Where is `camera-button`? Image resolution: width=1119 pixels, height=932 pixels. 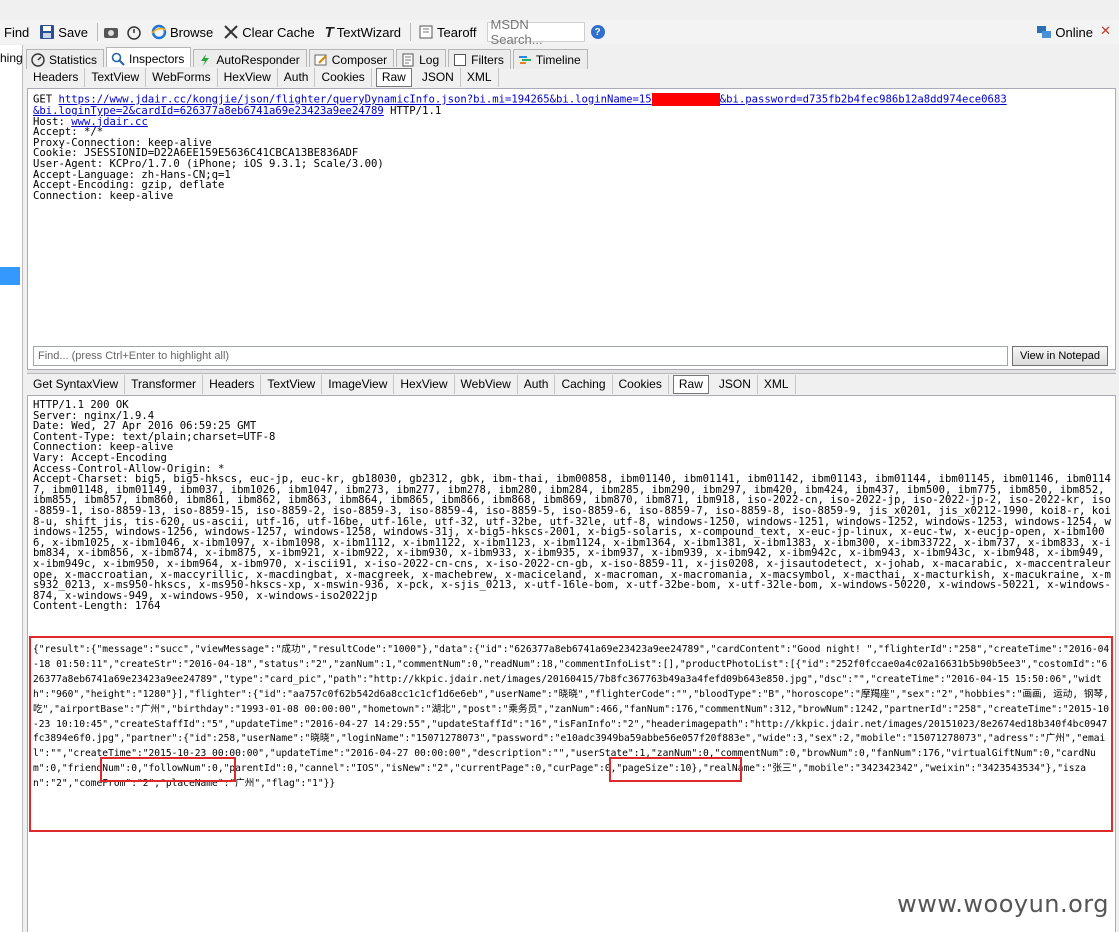
camera-button is located at coordinates (112, 32).